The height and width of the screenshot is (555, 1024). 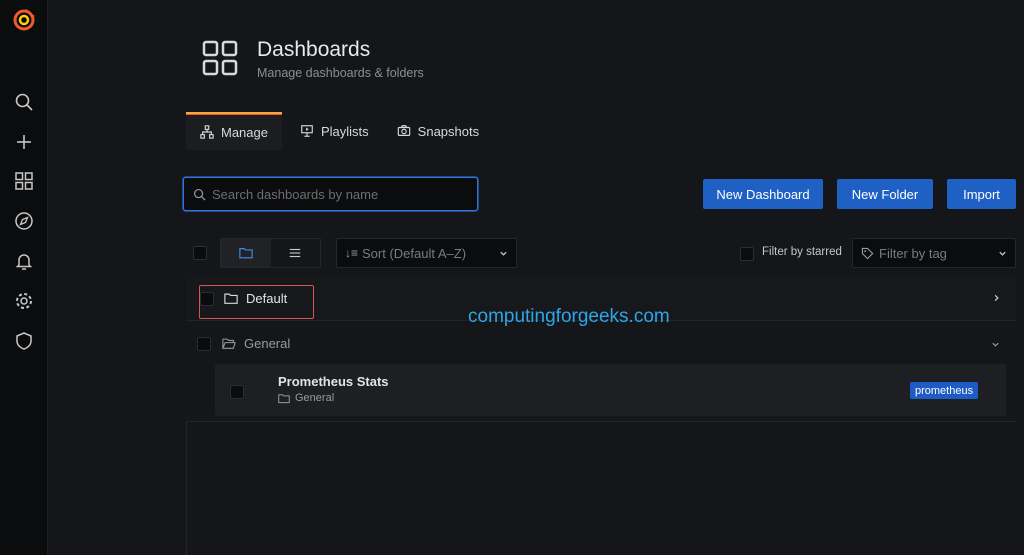 I want to click on annotation-highlight-box, so click(x=256, y=302).